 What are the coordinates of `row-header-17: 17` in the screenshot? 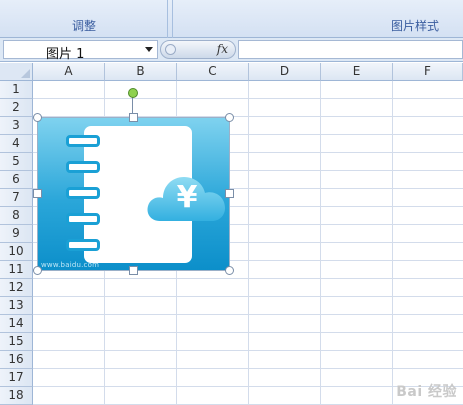 It's located at (16, 378).